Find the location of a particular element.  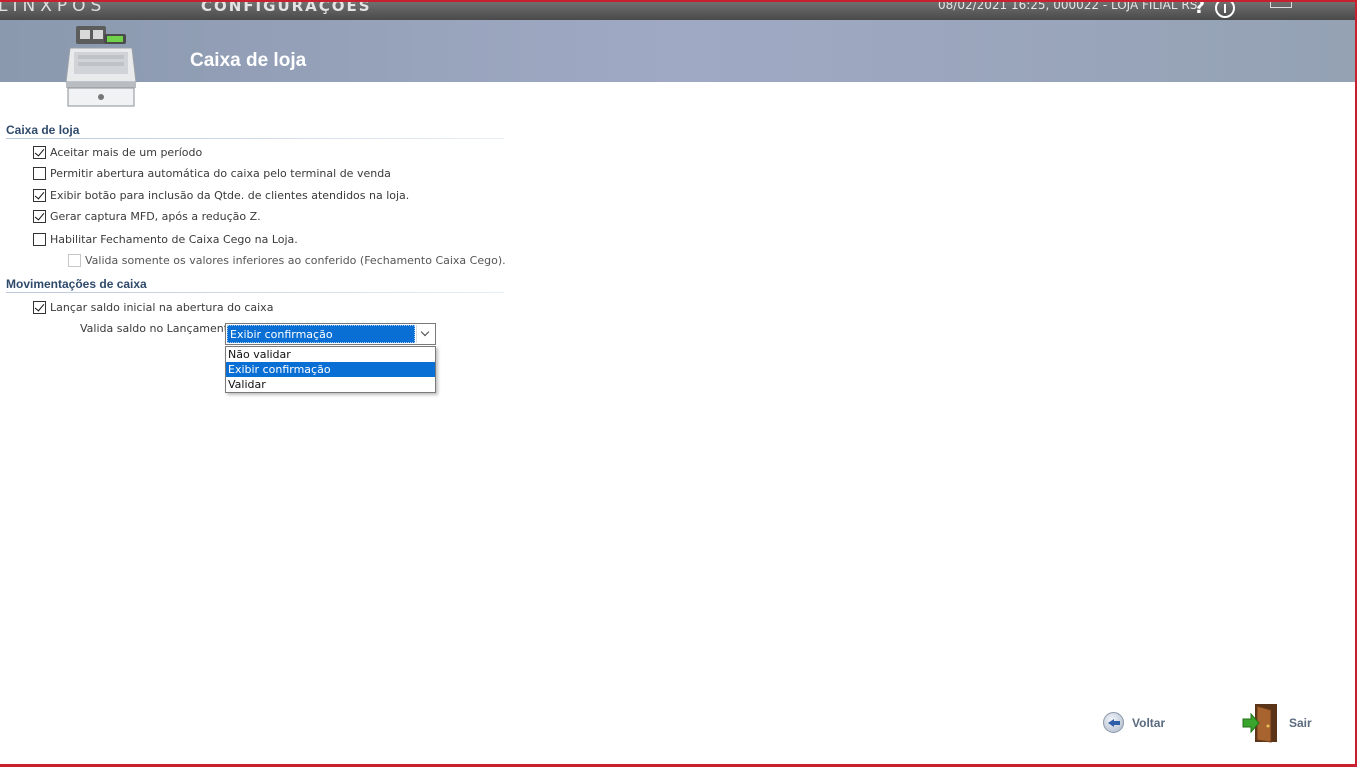

valida-saldo-dropdown: Não validar Exibir confirmação Validar is located at coordinates (330, 369).